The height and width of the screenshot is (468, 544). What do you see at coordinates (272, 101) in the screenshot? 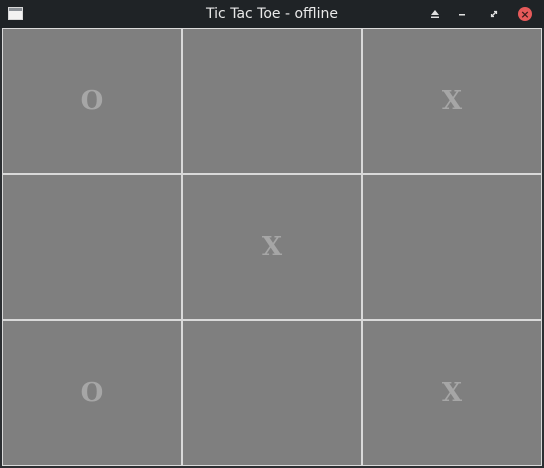
I see `board-cell-r1c2` at bounding box center [272, 101].